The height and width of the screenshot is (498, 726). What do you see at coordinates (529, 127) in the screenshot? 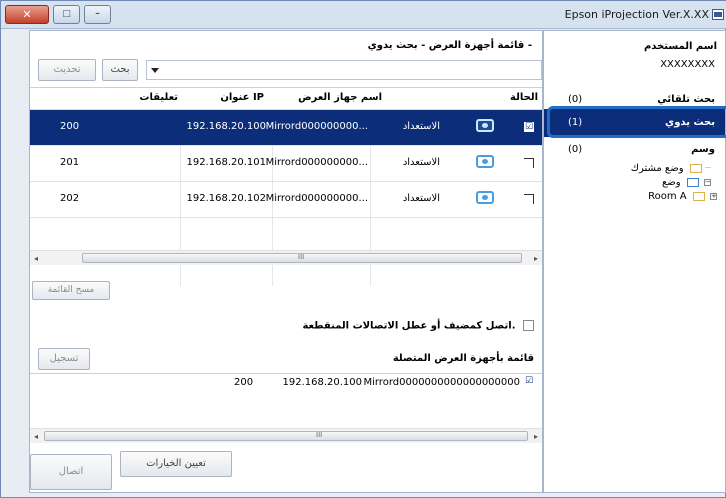
I see `row-checkbox: ☑` at bounding box center [529, 127].